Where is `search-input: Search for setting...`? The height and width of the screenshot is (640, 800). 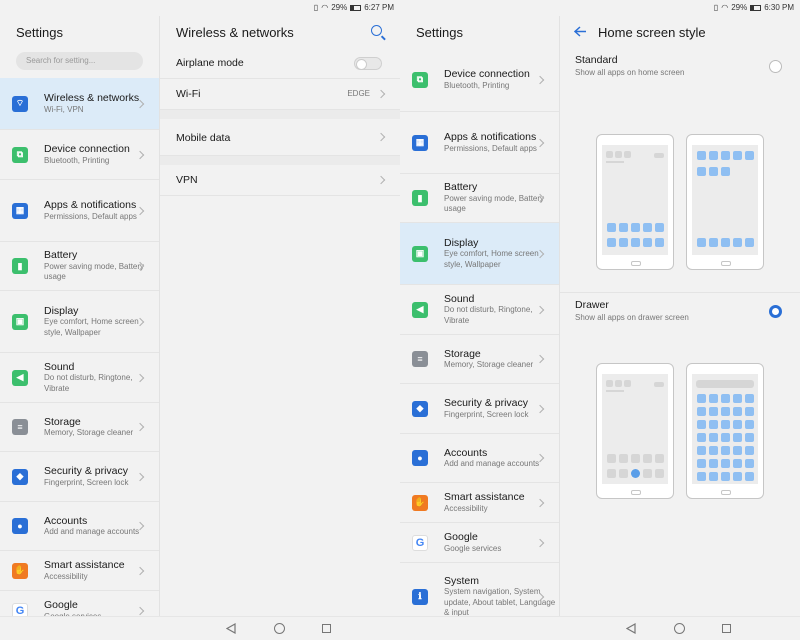 search-input: Search for setting... is located at coordinates (79, 61).